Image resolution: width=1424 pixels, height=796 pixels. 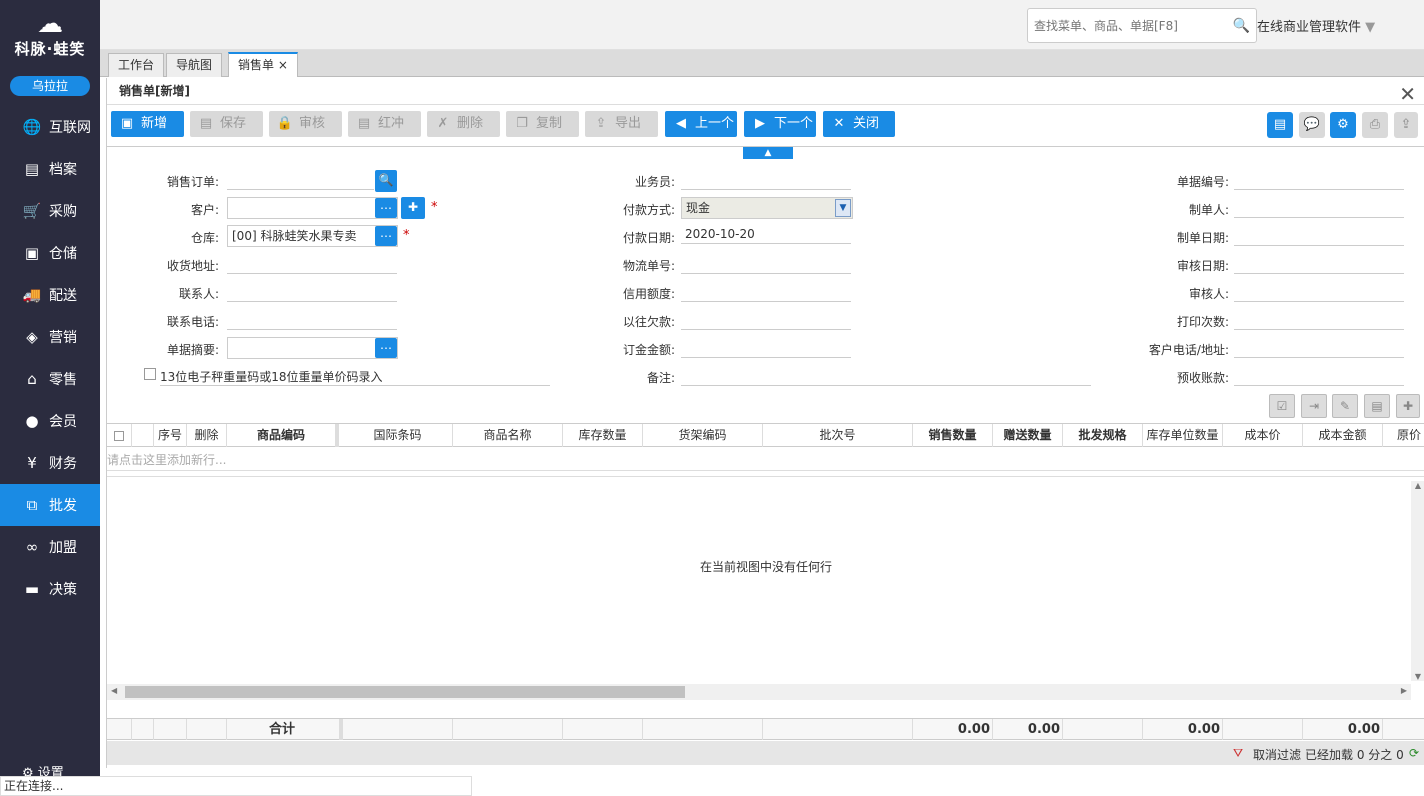 I want to click on grid-col-product-name: 商品名称, so click(x=508, y=435).